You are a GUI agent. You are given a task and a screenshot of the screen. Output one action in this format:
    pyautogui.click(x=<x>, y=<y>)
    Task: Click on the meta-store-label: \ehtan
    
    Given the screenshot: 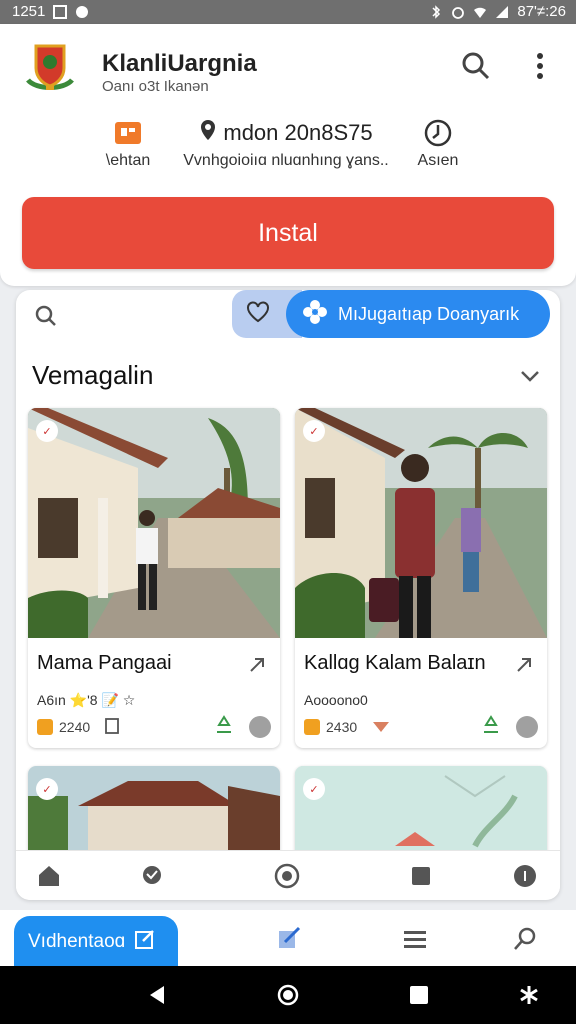 What is the action you would take?
    pyautogui.click(x=128, y=160)
    